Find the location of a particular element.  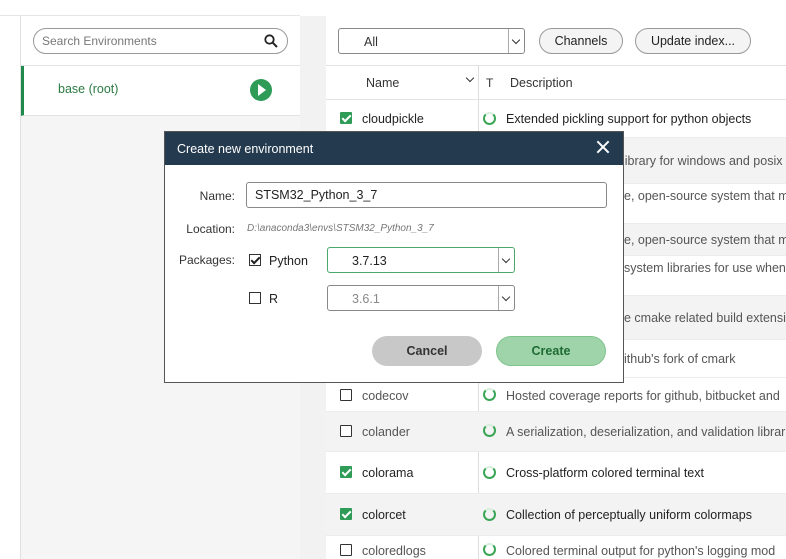

env-item-label: base (root) is located at coordinates (88, 89).